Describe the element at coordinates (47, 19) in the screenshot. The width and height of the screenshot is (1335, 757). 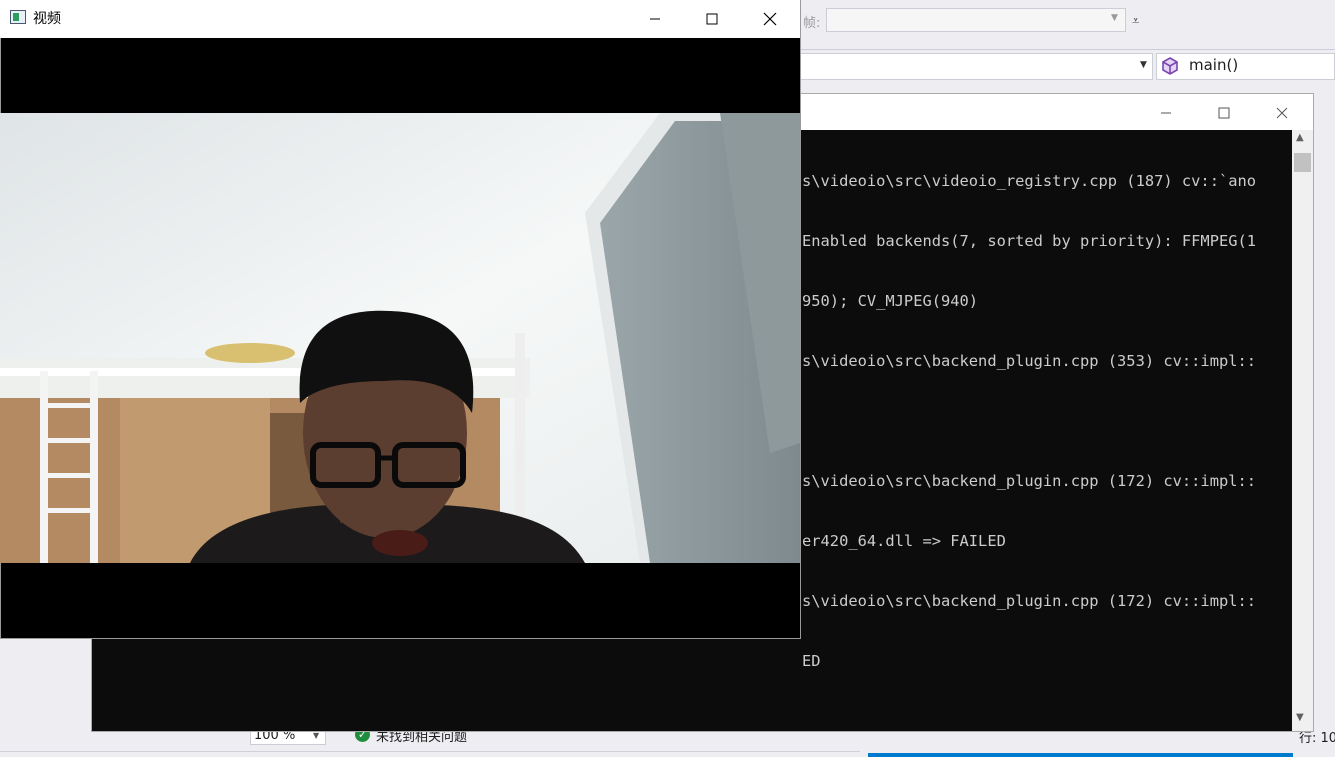
I see `window-title: 视频` at that location.